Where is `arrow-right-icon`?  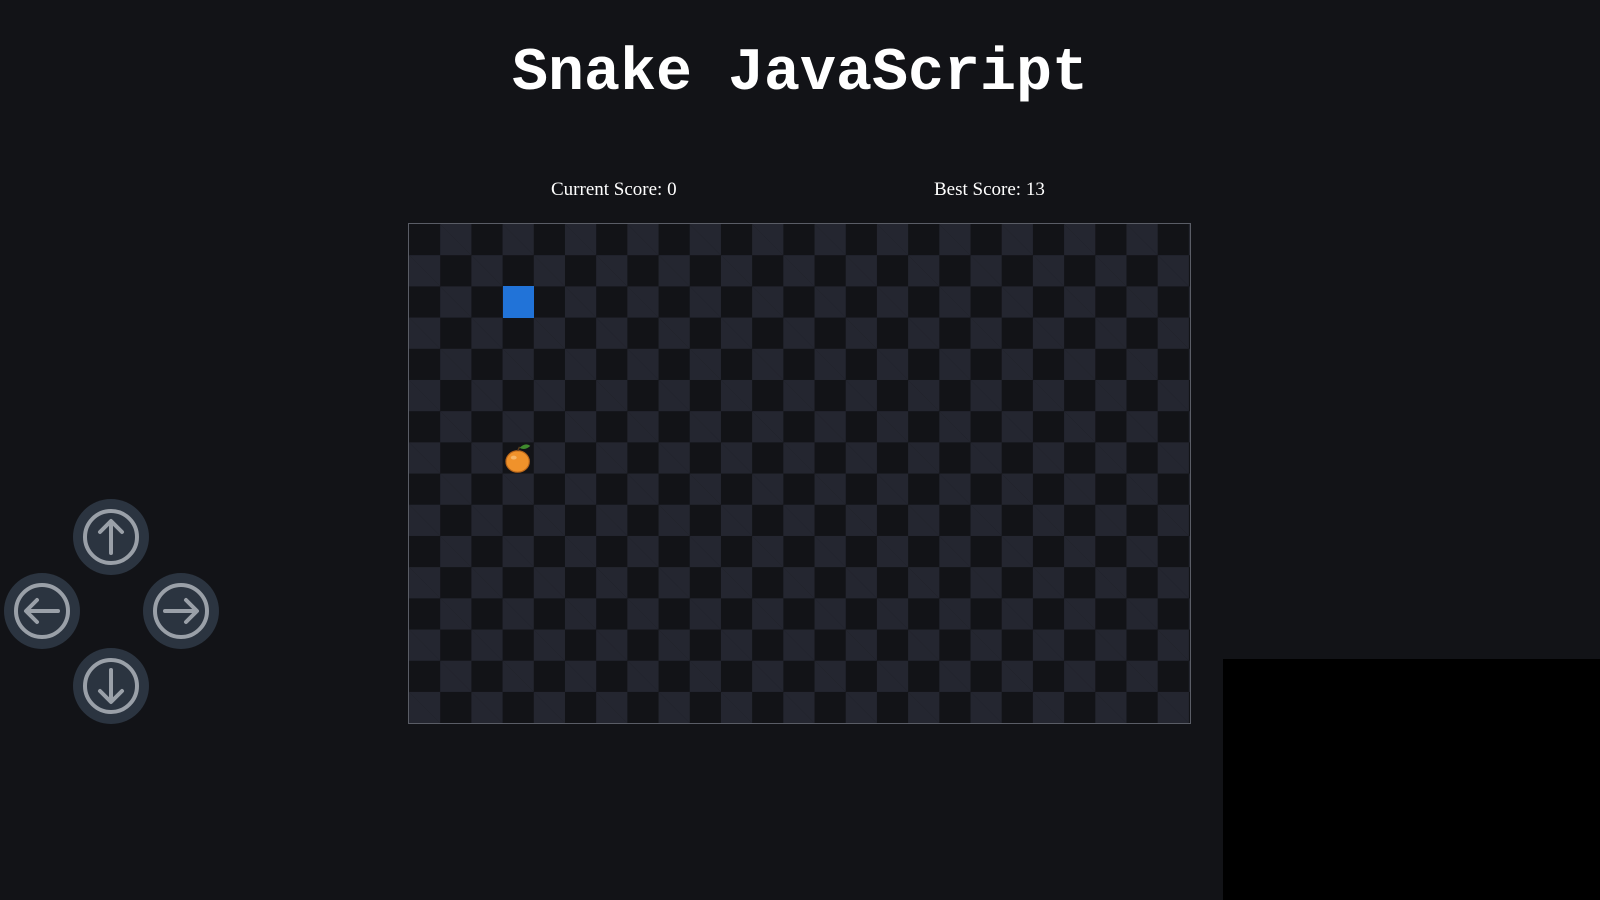 arrow-right-icon is located at coordinates (181, 611).